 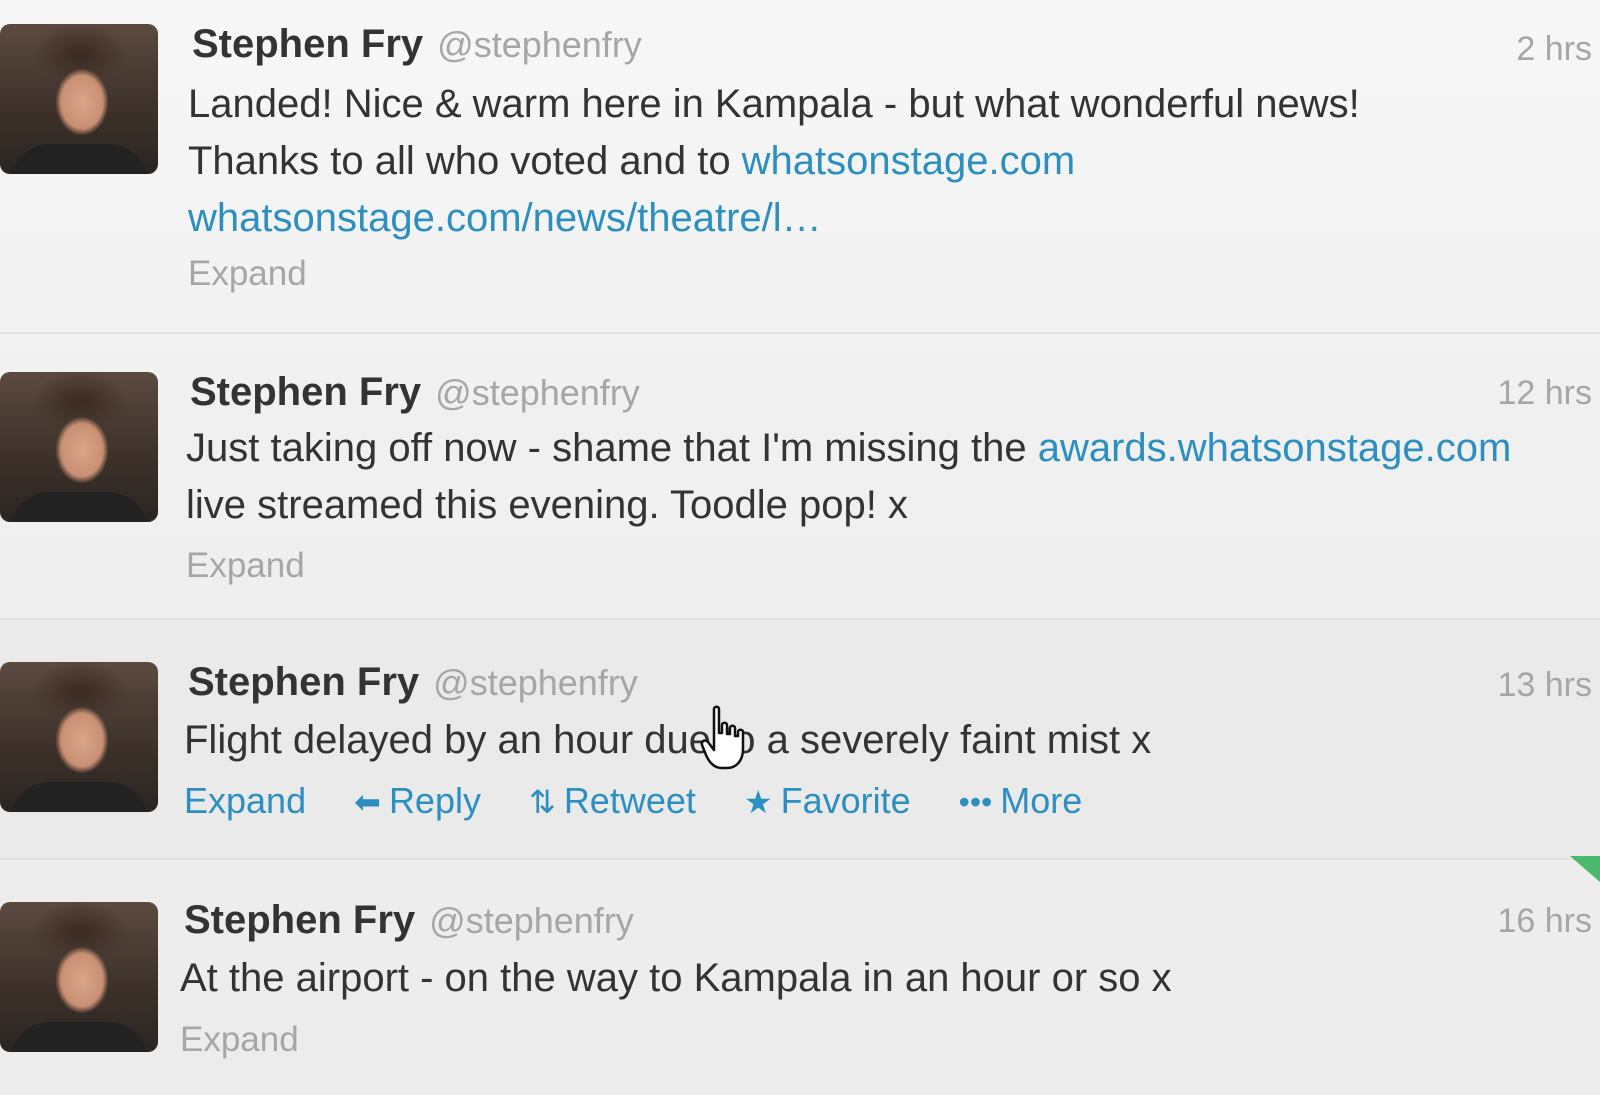 What do you see at coordinates (367, 802) in the screenshot?
I see `reply-arrow-icon: ⬅` at bounding box center [367, 802].